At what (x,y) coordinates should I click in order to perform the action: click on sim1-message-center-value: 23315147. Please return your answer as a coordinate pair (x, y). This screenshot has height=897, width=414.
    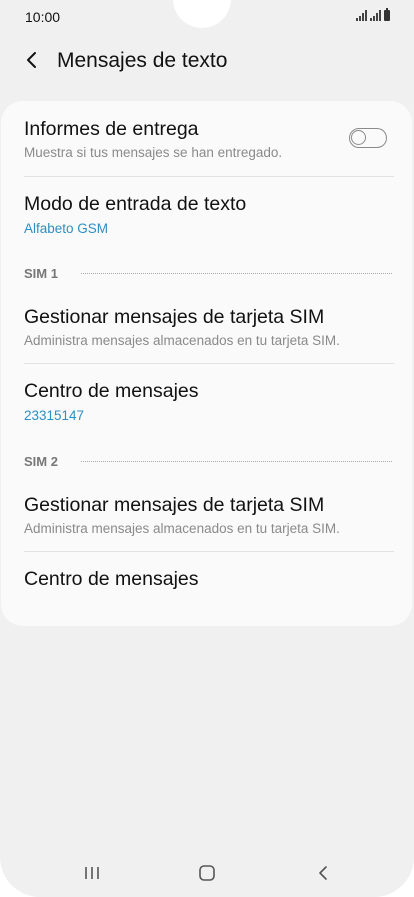
    Looking at the image, I should click on (54, 415).